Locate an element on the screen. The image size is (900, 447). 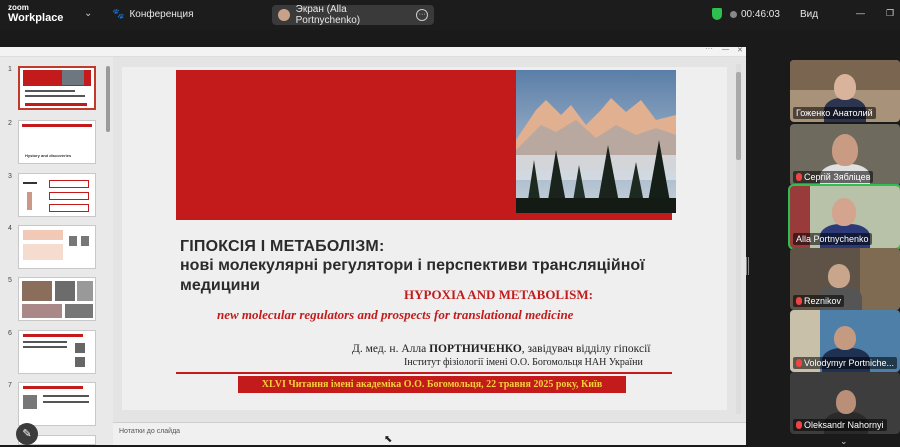
timer-text: 00:46:03 is located at coordinates (760, 14).